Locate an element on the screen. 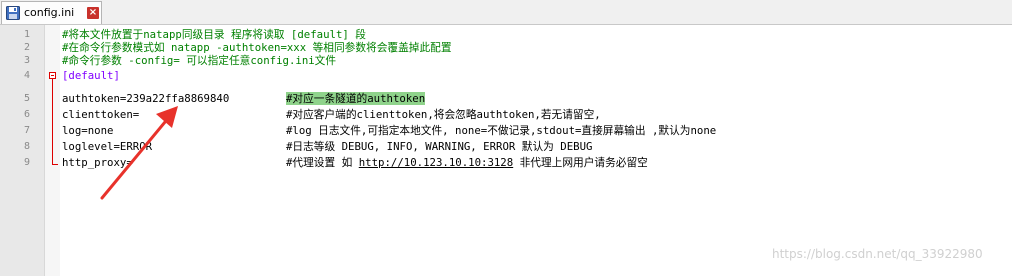 This screenshot has width=1012, height=276. code-line-5-comment: #对应一条隧道的authtoken is located at coordinates (356, 98).